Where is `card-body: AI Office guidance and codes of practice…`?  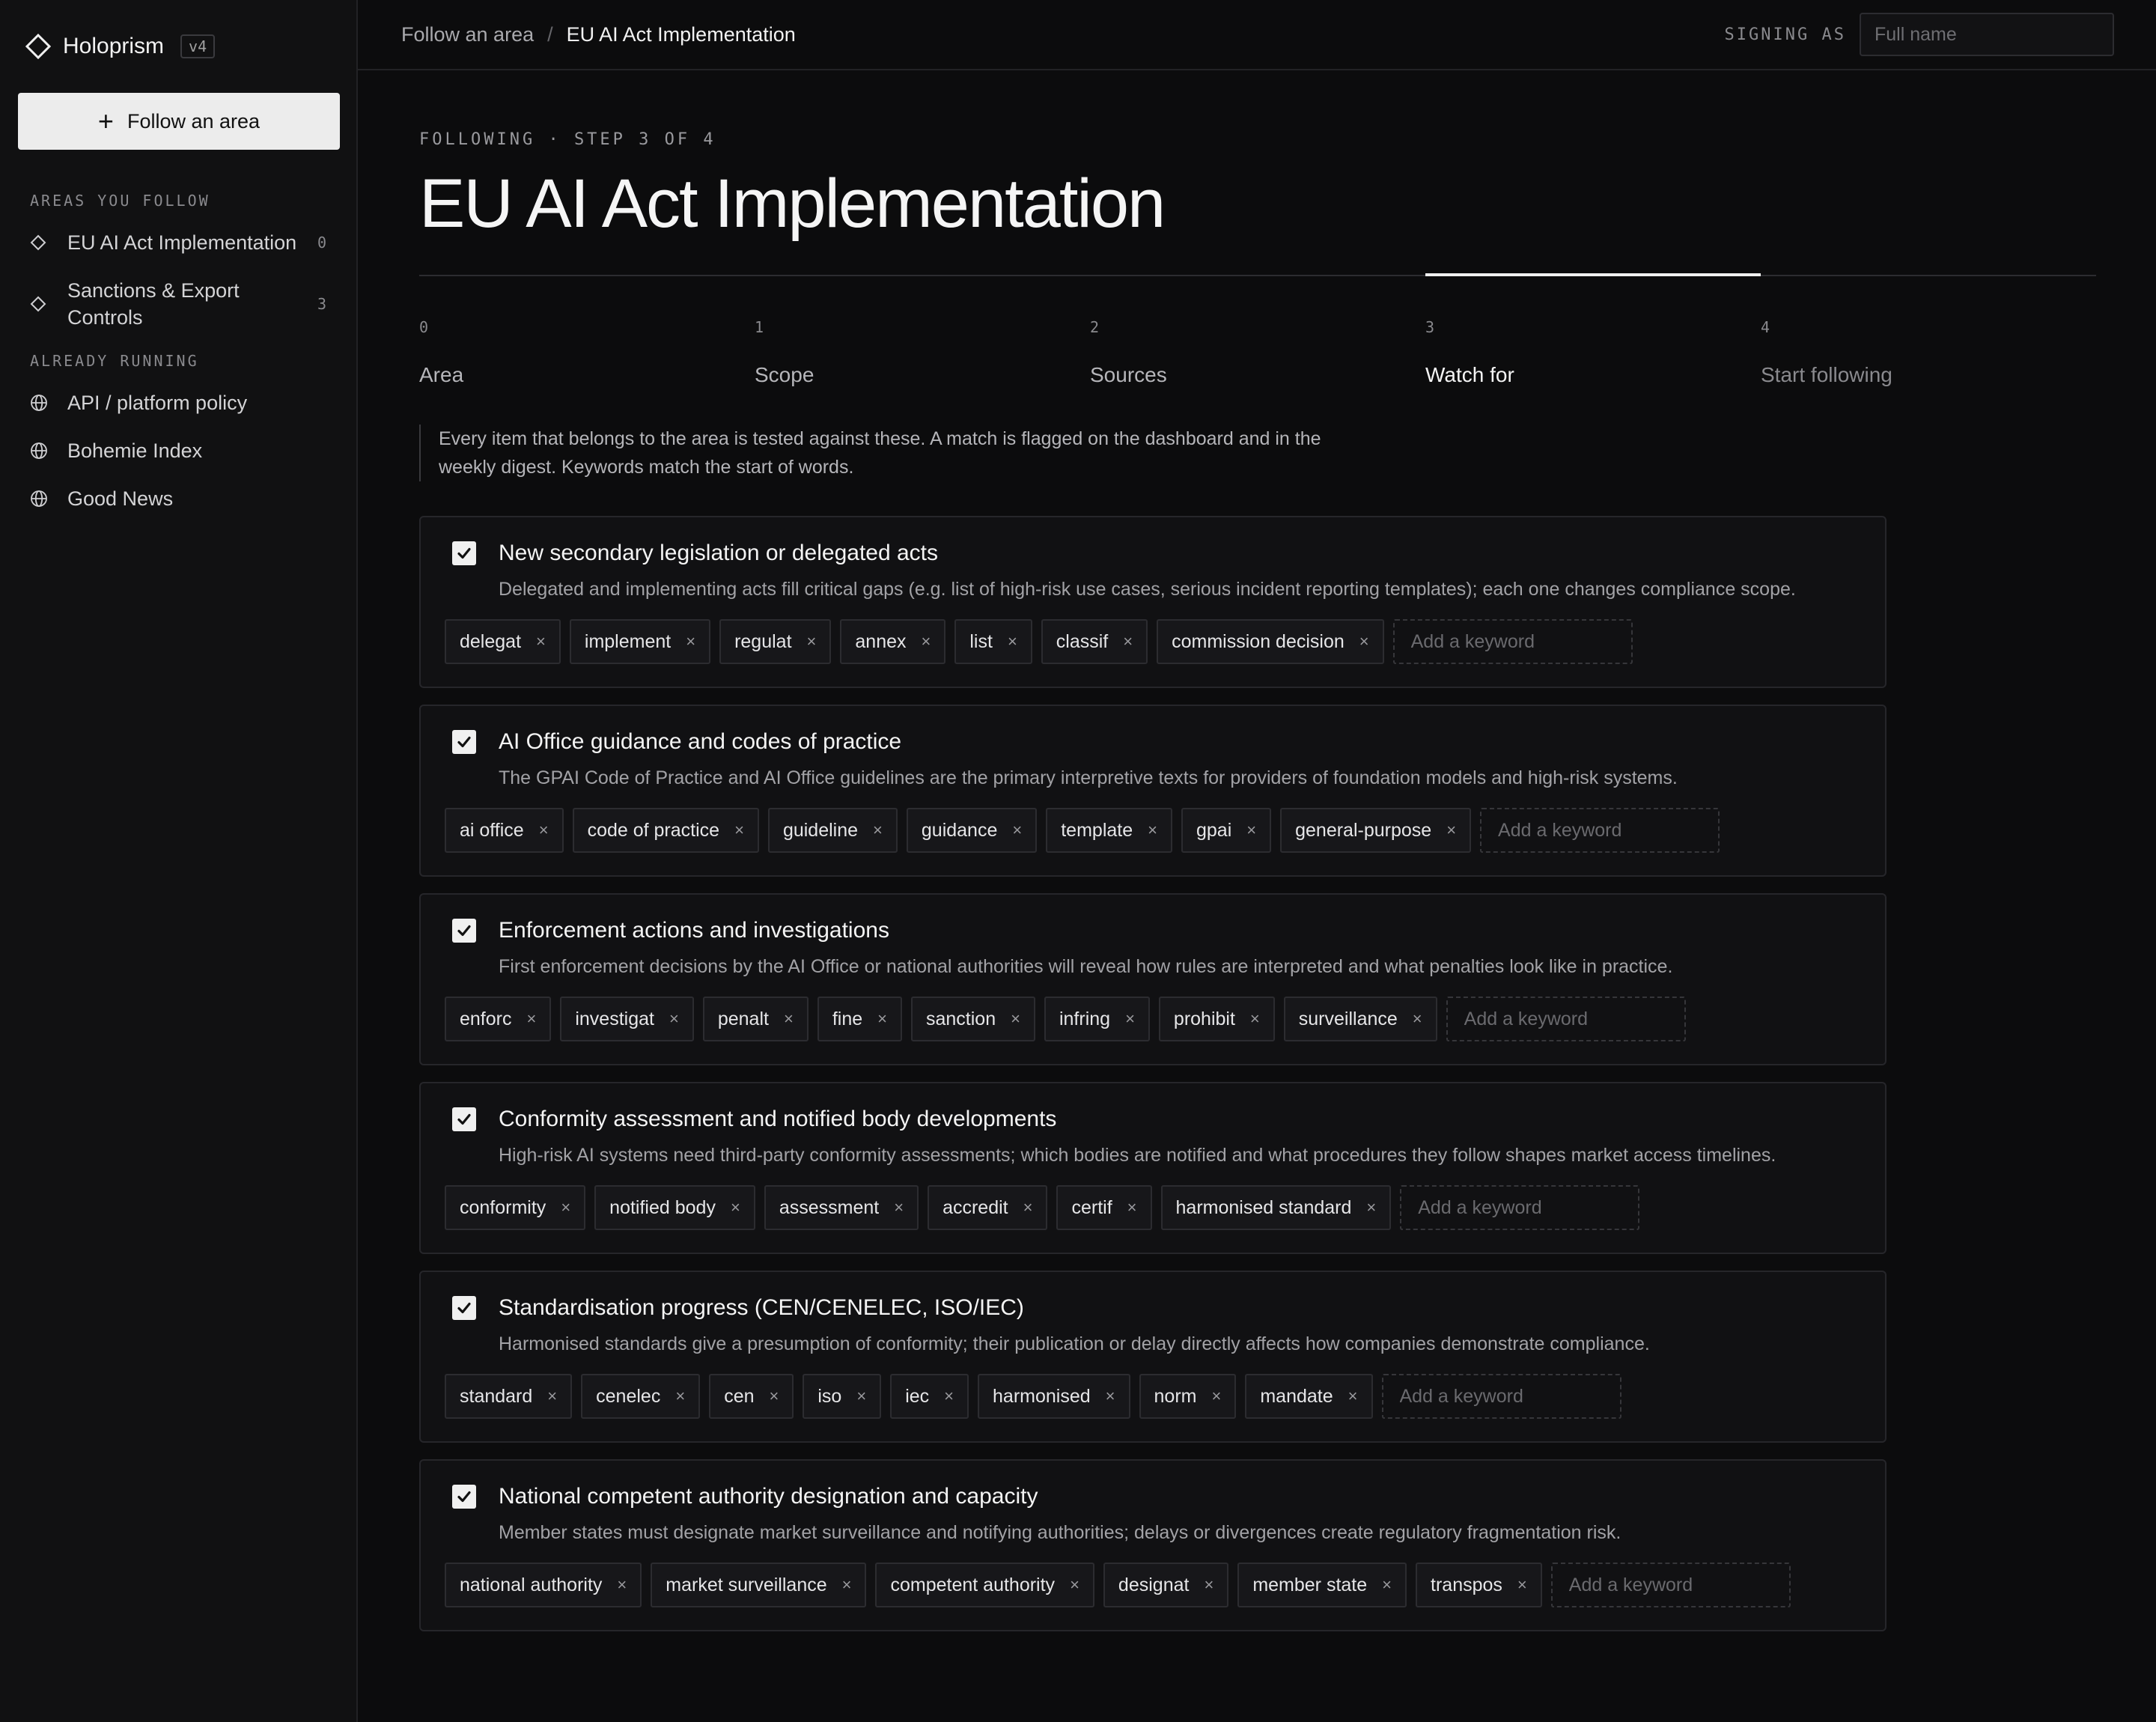
card-body: AI Office guidance and codes of practice… is located at coordinates (1180, 760).